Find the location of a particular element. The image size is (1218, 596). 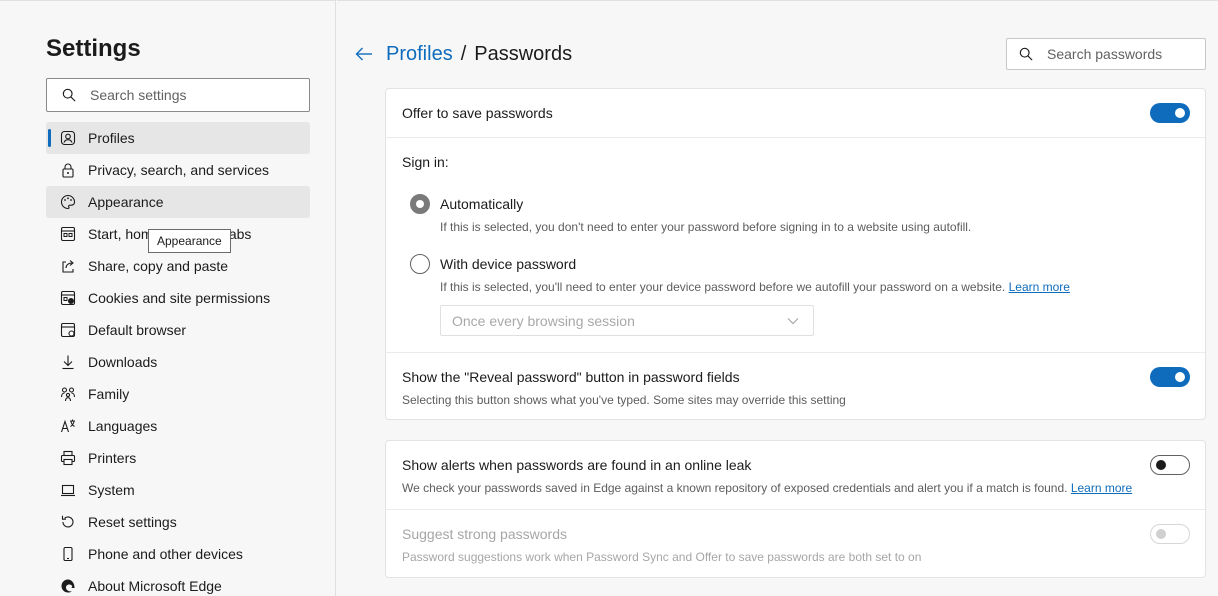

sidebar-item-default-browser: Default browser is located at coordinates (178, 330).